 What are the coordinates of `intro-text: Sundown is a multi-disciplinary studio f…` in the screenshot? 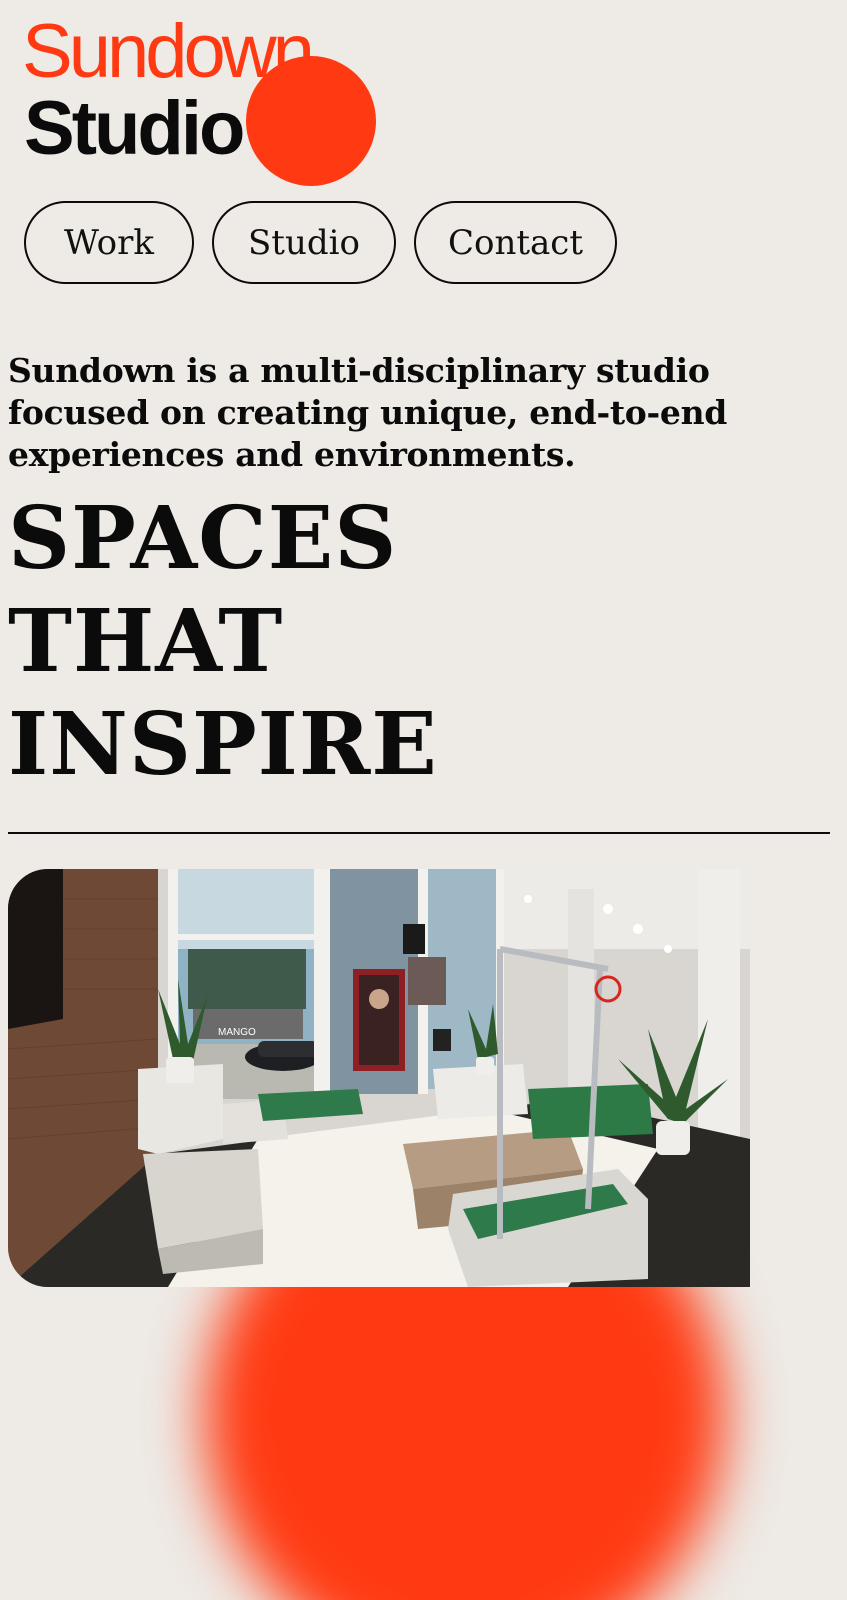 It's located at (368, 412).